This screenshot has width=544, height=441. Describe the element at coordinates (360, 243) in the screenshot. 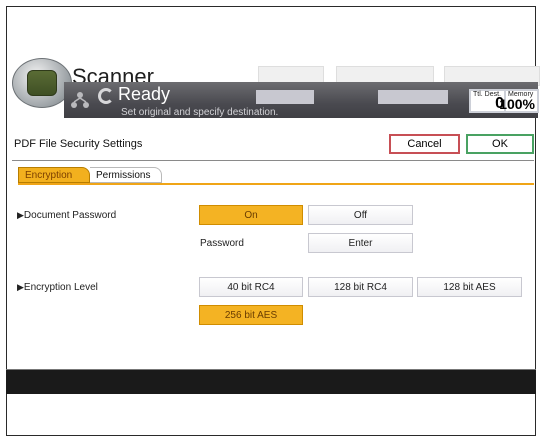

I see `password-enter-button: Enter` at that location.